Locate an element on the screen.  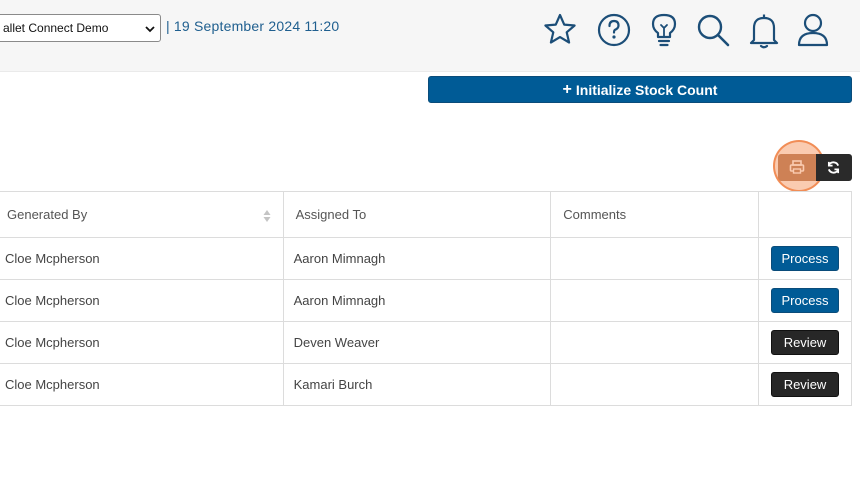
column-header-comments: Comments is located at coordinates (655, 214).